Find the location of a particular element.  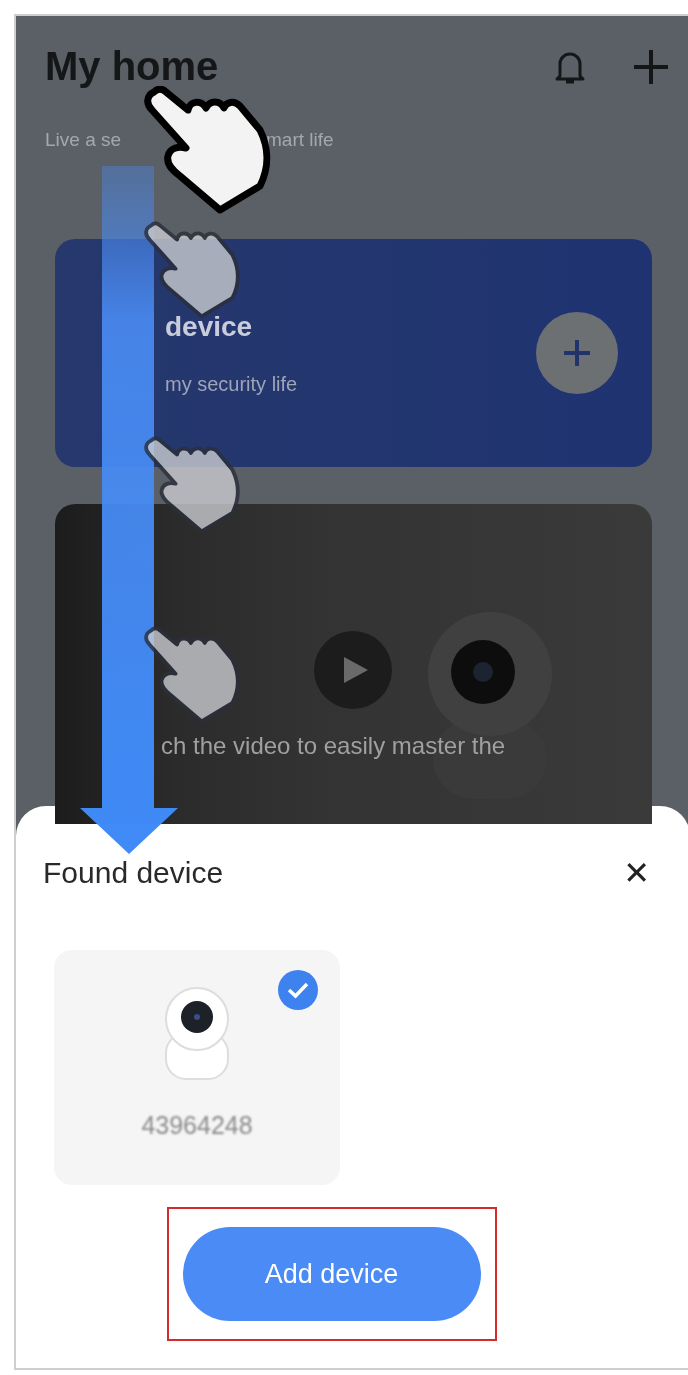

card-subtitle: my security life is located at coordinates (231, 384).